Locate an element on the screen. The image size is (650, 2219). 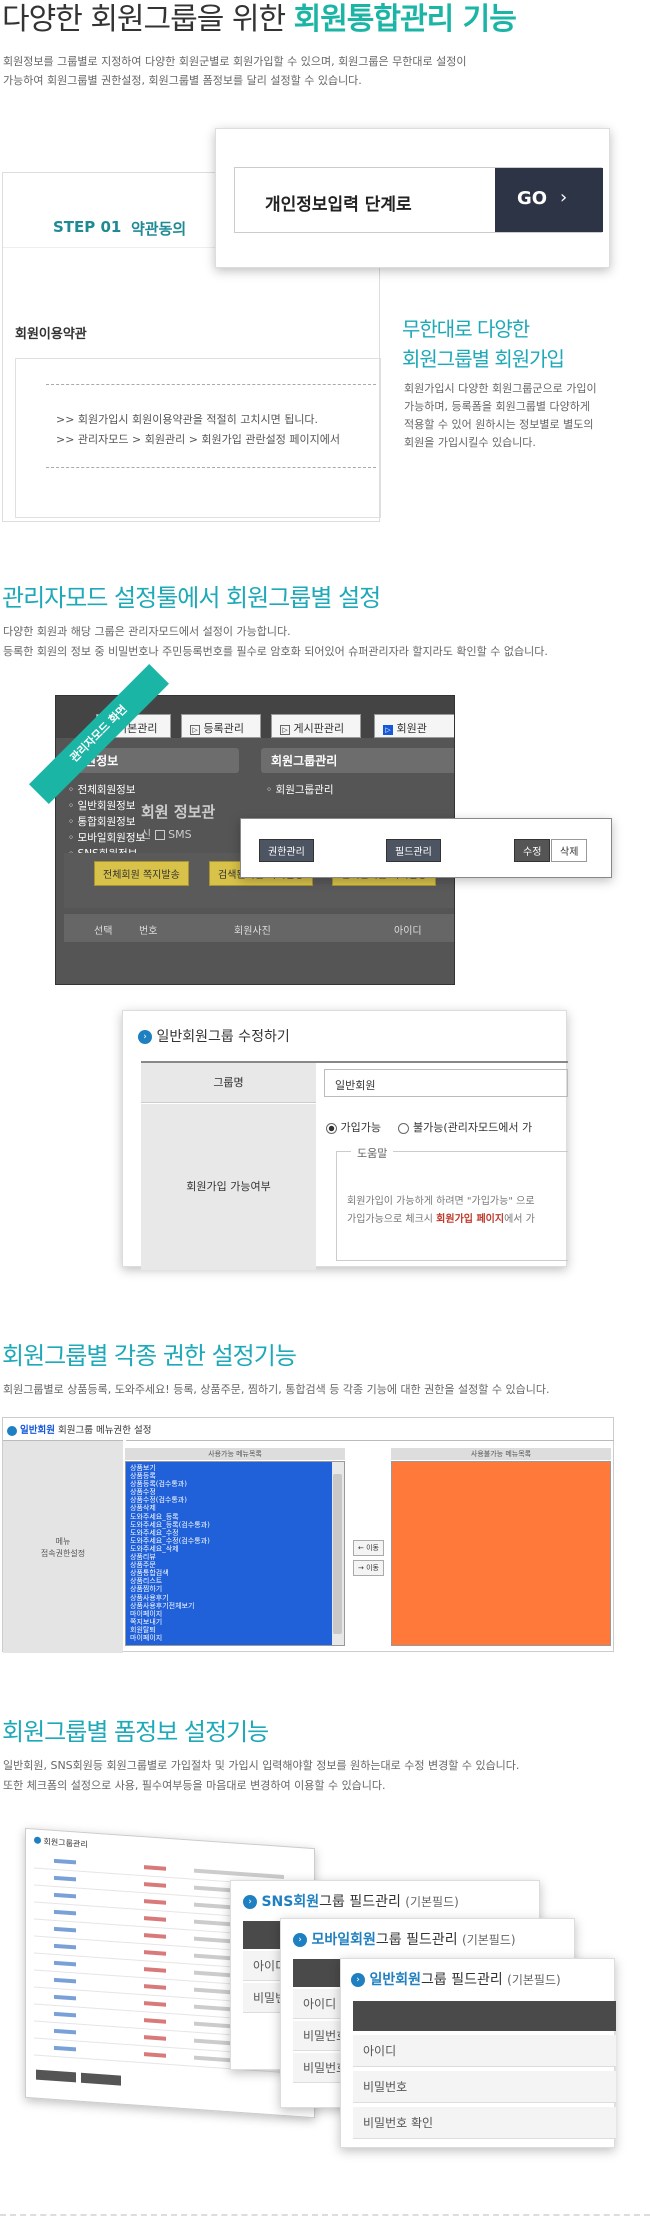
menu-option: 상품리뷰 is located at coordinates (170, 1557).